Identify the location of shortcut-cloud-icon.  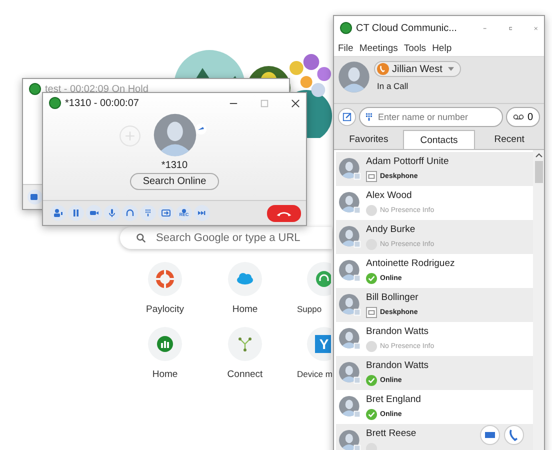
(245, 279).